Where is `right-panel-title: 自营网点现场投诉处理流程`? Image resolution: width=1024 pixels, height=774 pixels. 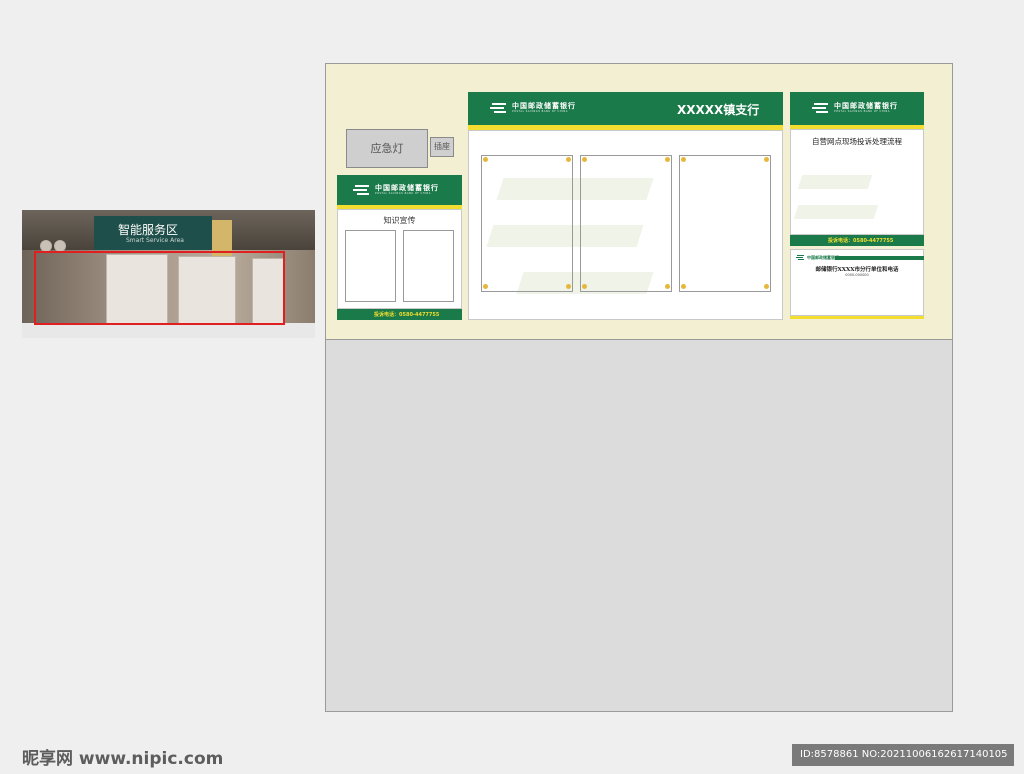
right-panel-title: 自营网点现场投诉处理流程 is located at coordinates (857, 141).